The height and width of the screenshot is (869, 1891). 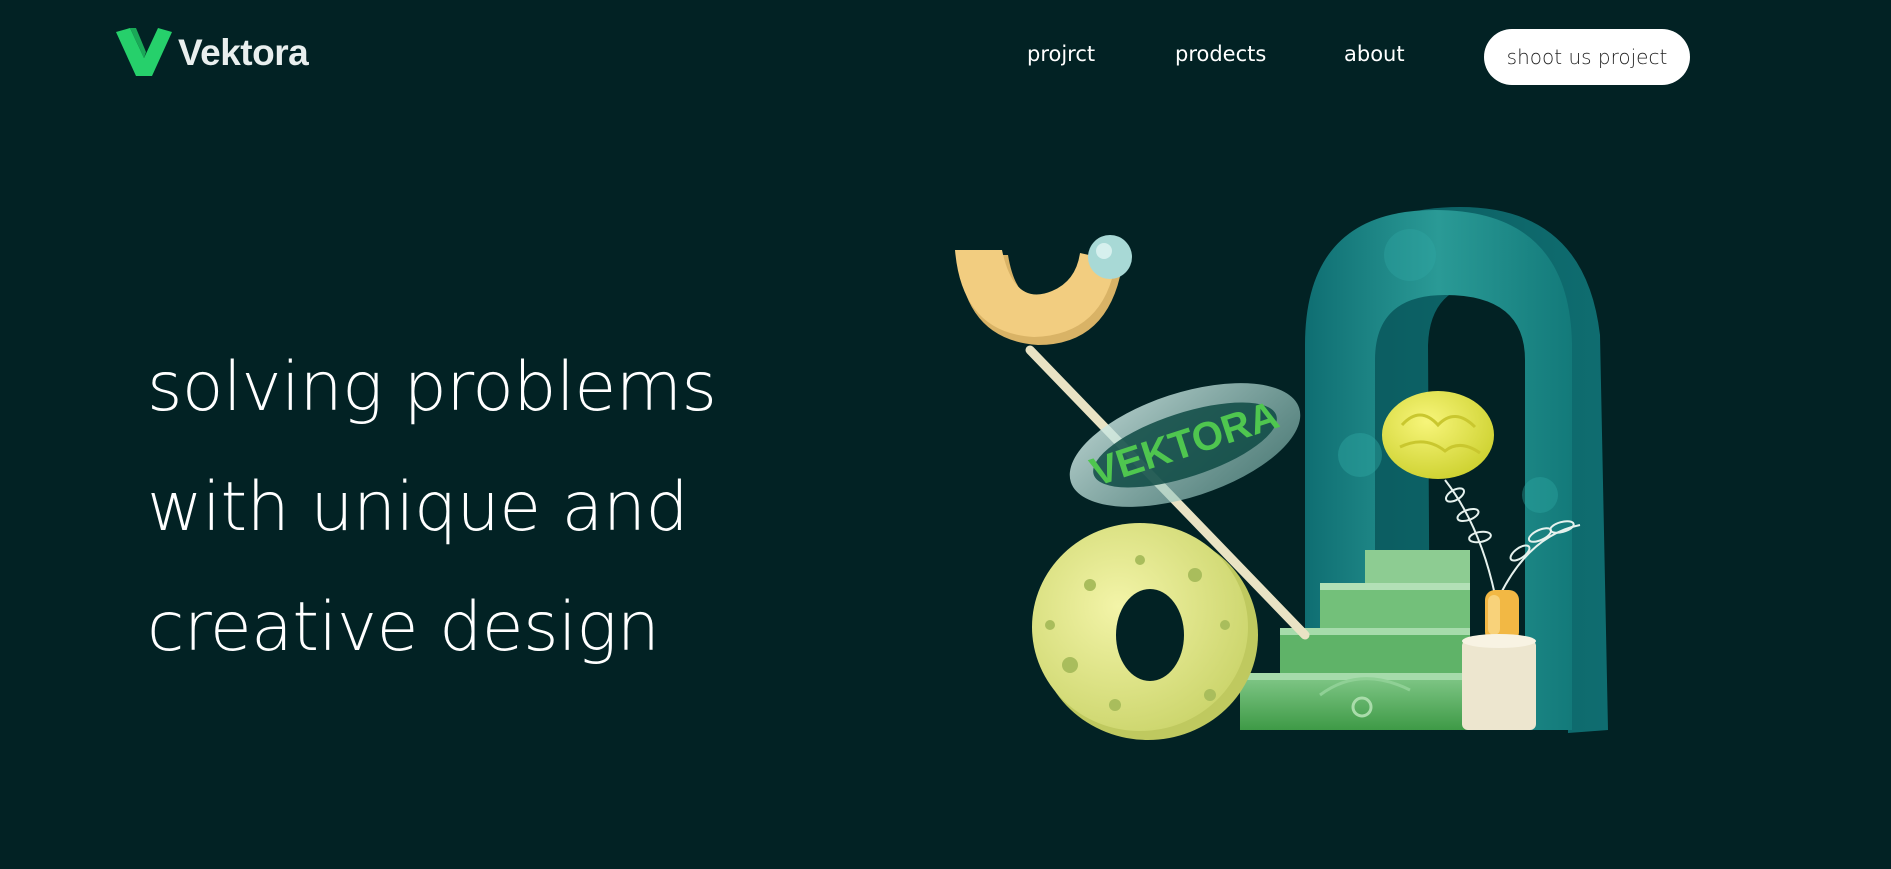 I want to click on brand-name: Vektora, so click(x=243, y=52).